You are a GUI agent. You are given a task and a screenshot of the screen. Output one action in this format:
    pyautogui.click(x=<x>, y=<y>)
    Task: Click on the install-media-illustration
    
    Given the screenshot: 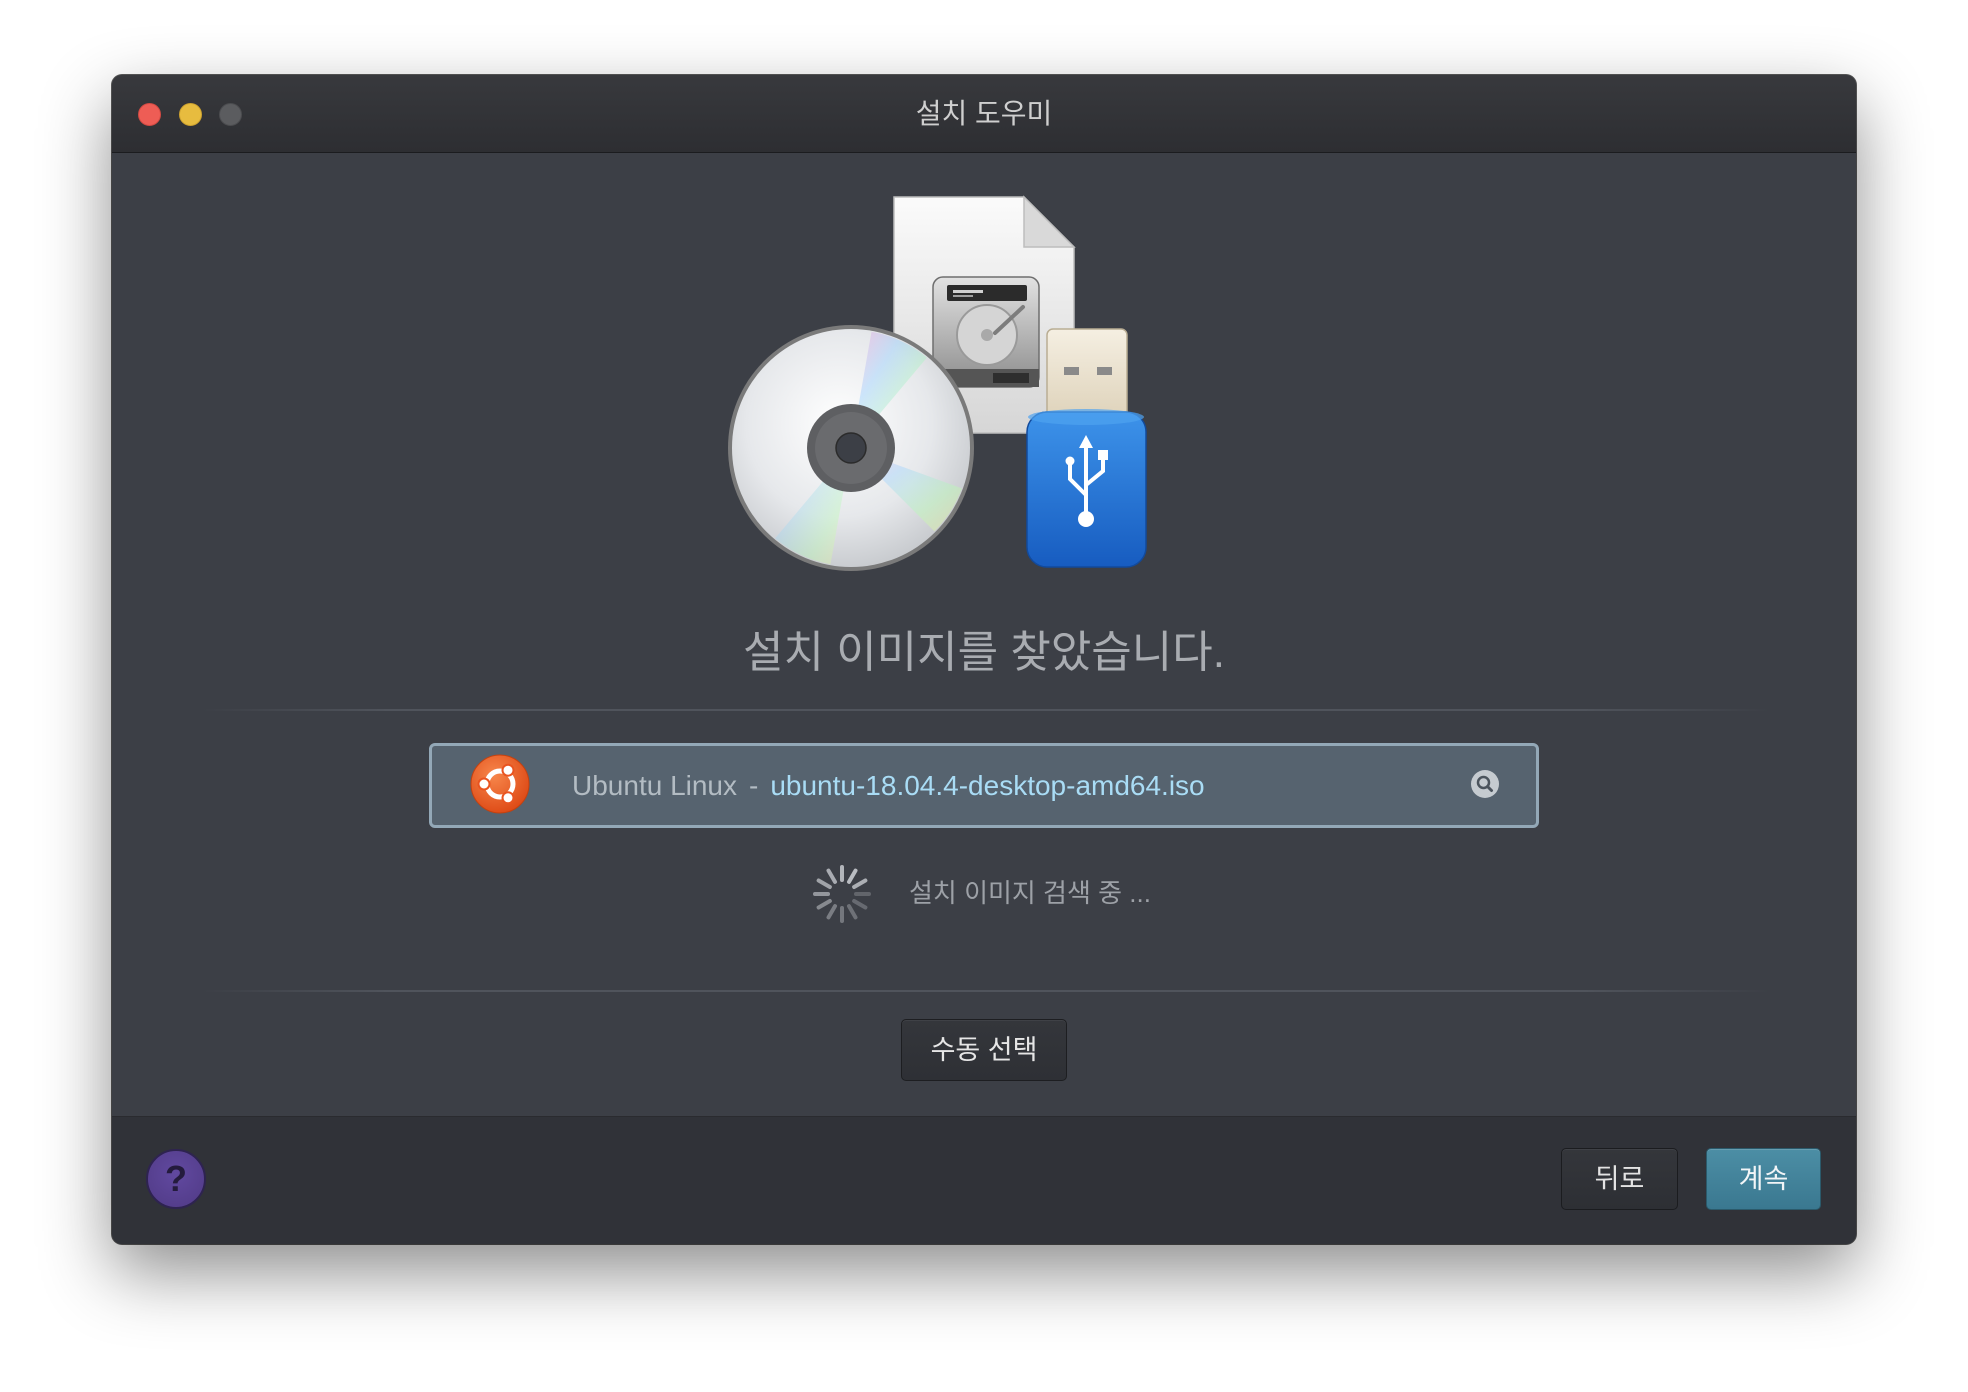 What is the action you would take?
    pyautogui.click(x=937, y=383)
    